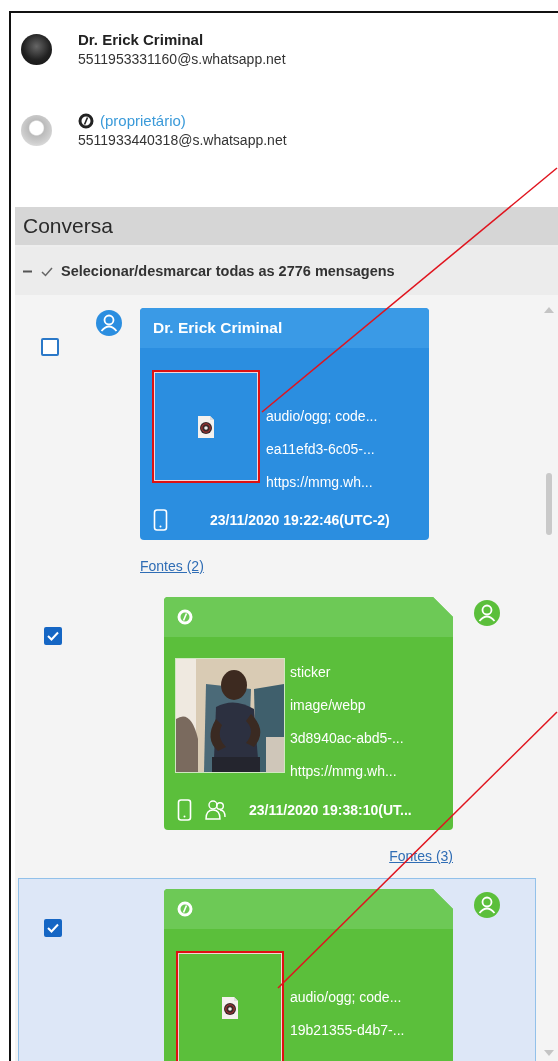  I want to click on sender-name: Dr. Erick Criminal, so click(218, 328).